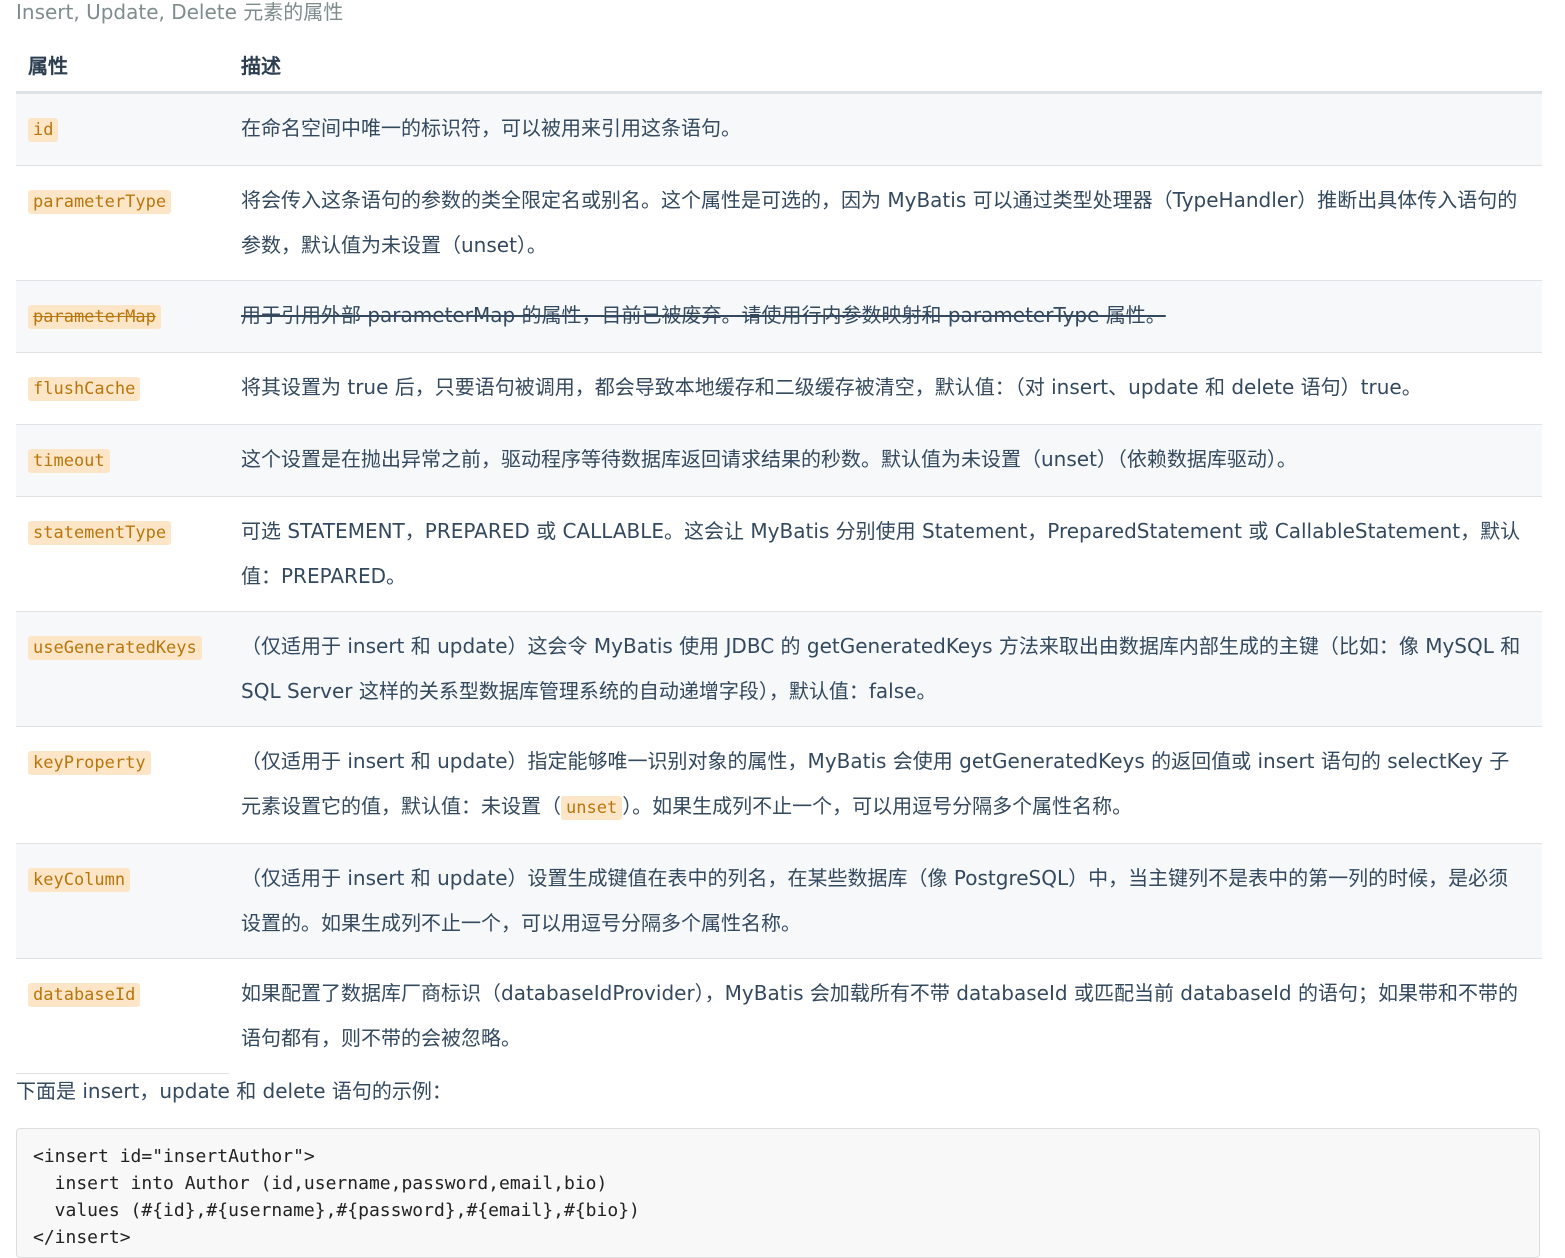  Describe the element at coordinates (122, 129) in the screenshot. I see `attr-name-cell: id` at that location.